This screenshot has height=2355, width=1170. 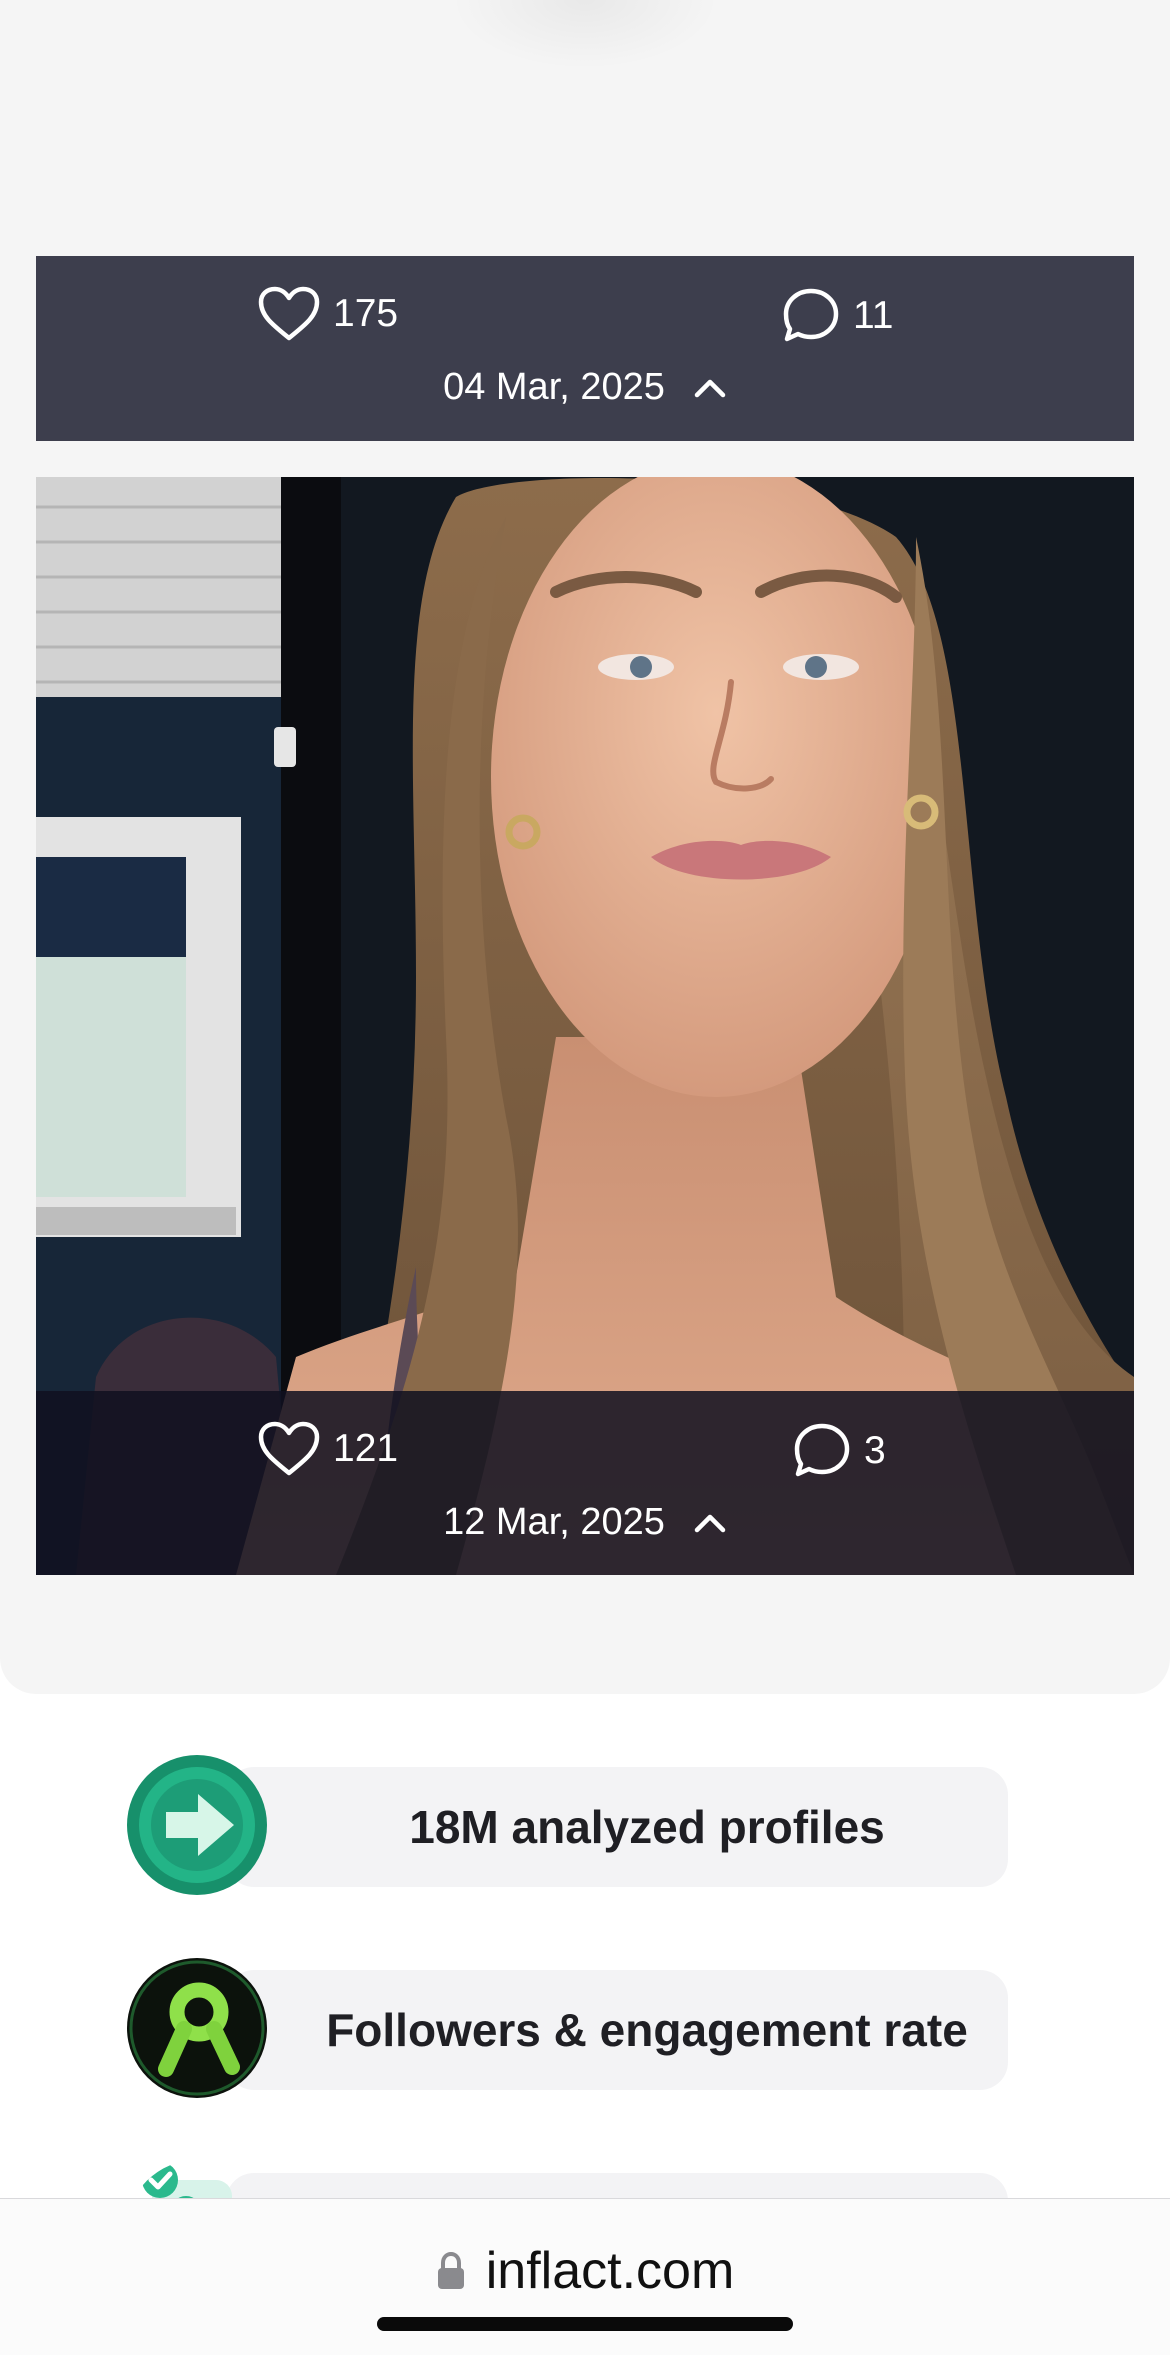 I want to click on post-stats-bar: 175 11 04 Mar, 2025, so click(x=585, y=348).